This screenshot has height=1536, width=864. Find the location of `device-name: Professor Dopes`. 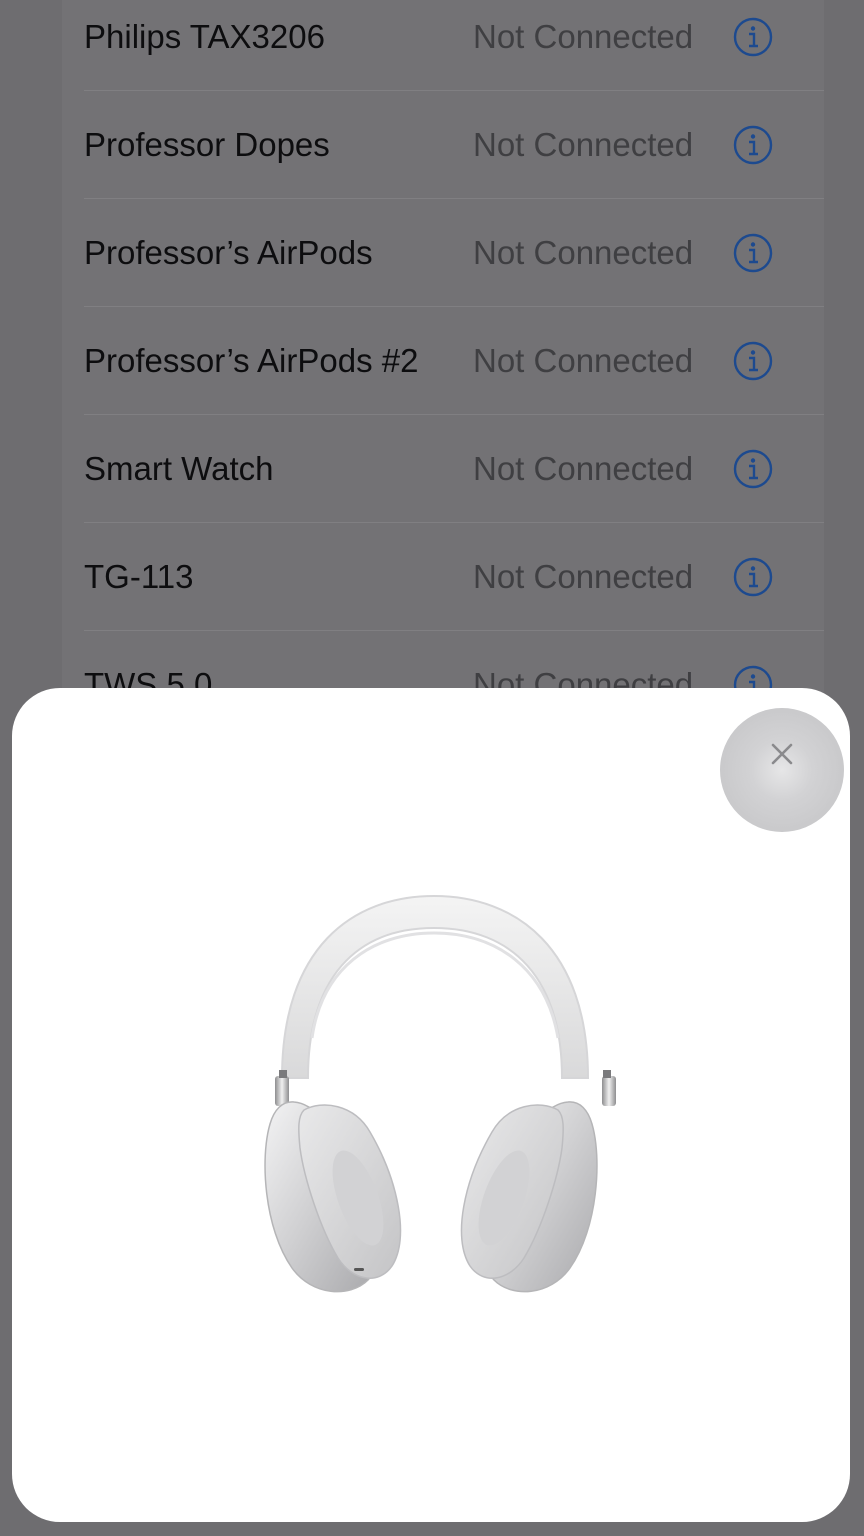

device-name: Professor Dopes is located at coordinates (207, 144).